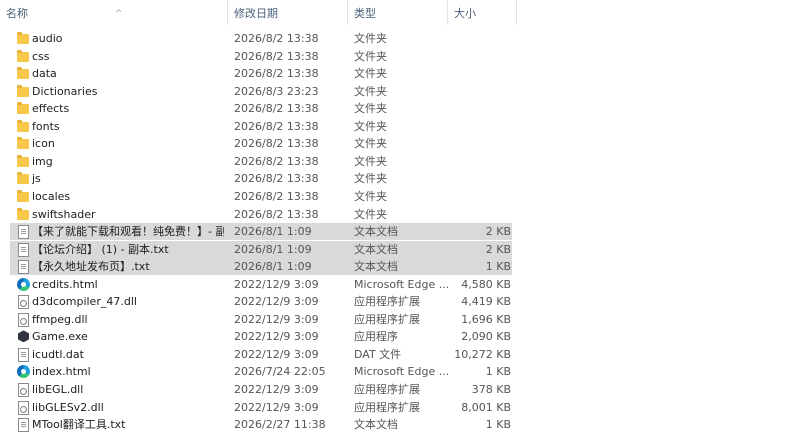 Image resolution: width=800 pixels, height=433 pixels. Describe the element at coordinates (486, 284) in the screenshot. I see `file-size: 4,580 KB` at that location.